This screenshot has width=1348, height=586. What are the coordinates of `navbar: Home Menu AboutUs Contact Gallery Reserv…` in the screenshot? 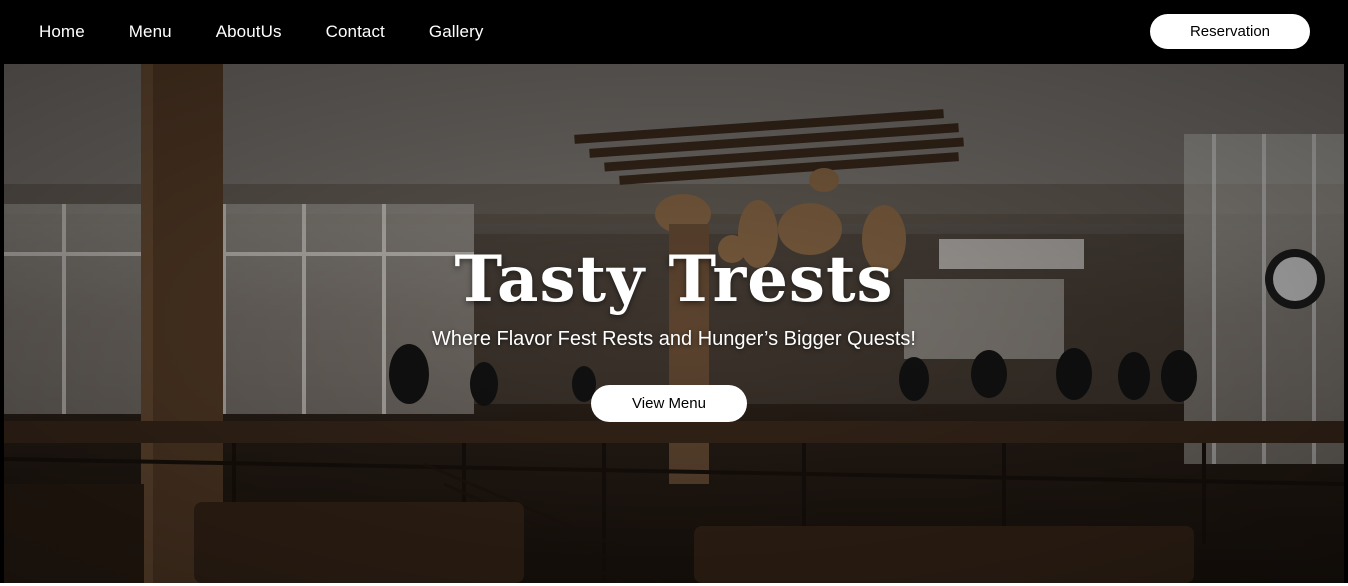 It's located at (674, 32).